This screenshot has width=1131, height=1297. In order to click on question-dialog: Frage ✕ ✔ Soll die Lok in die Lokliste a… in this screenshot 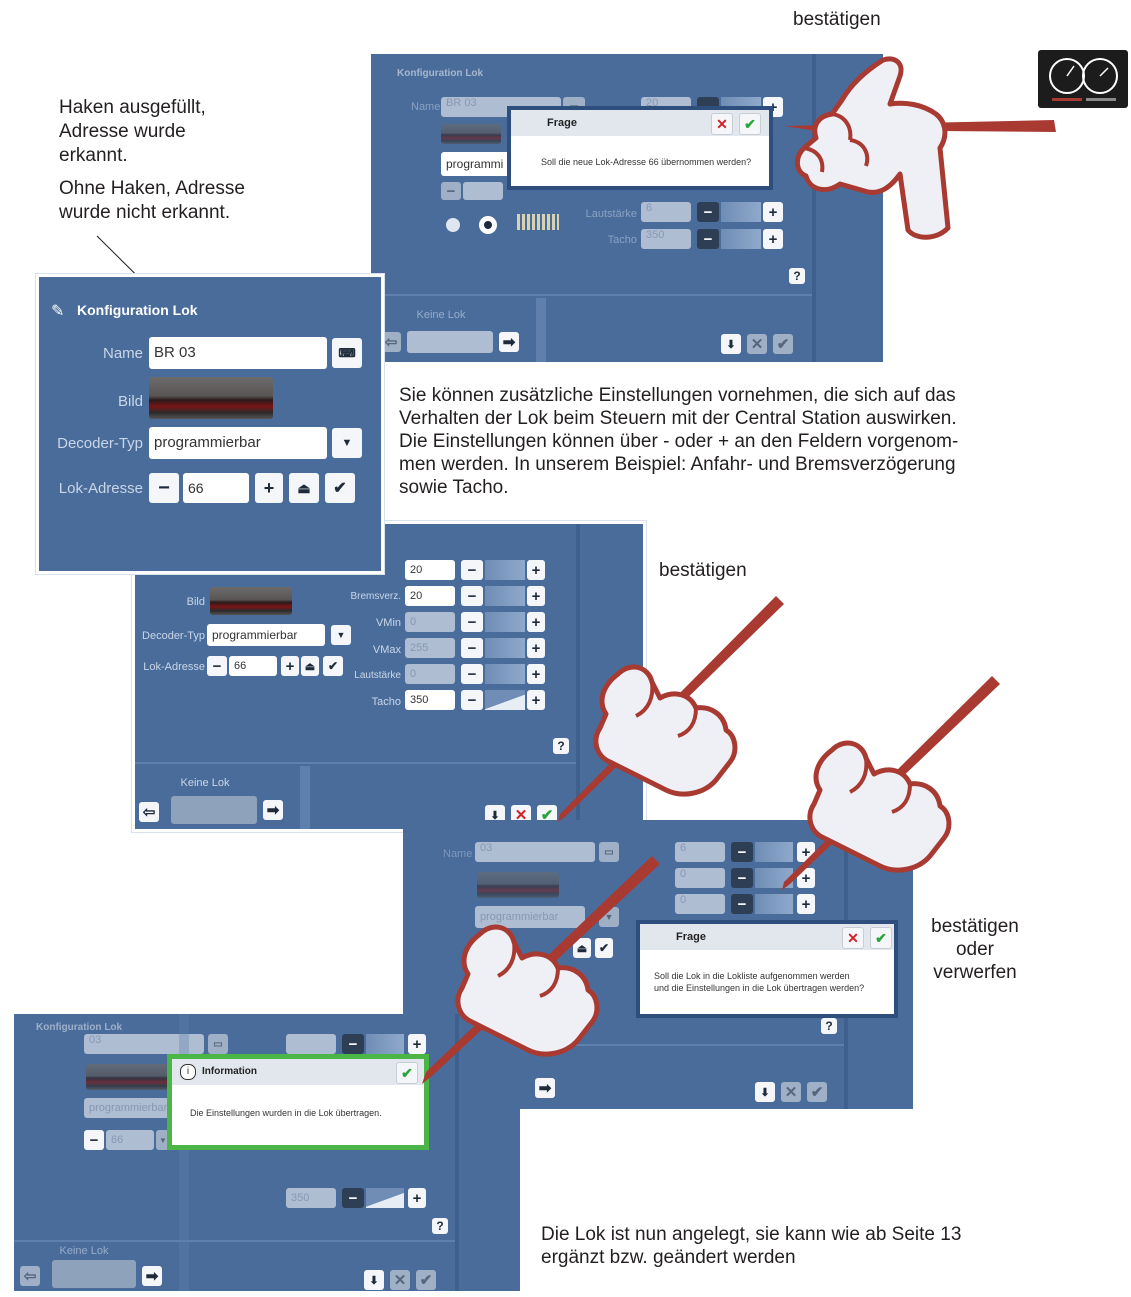, I will do `click(767, 969)`.